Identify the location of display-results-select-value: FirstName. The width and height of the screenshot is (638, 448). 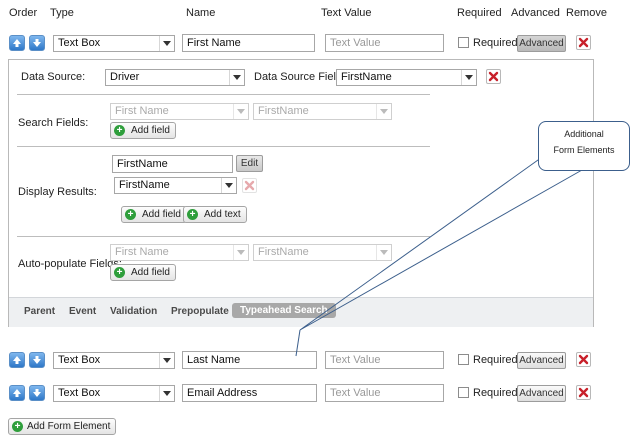
(144, 185).